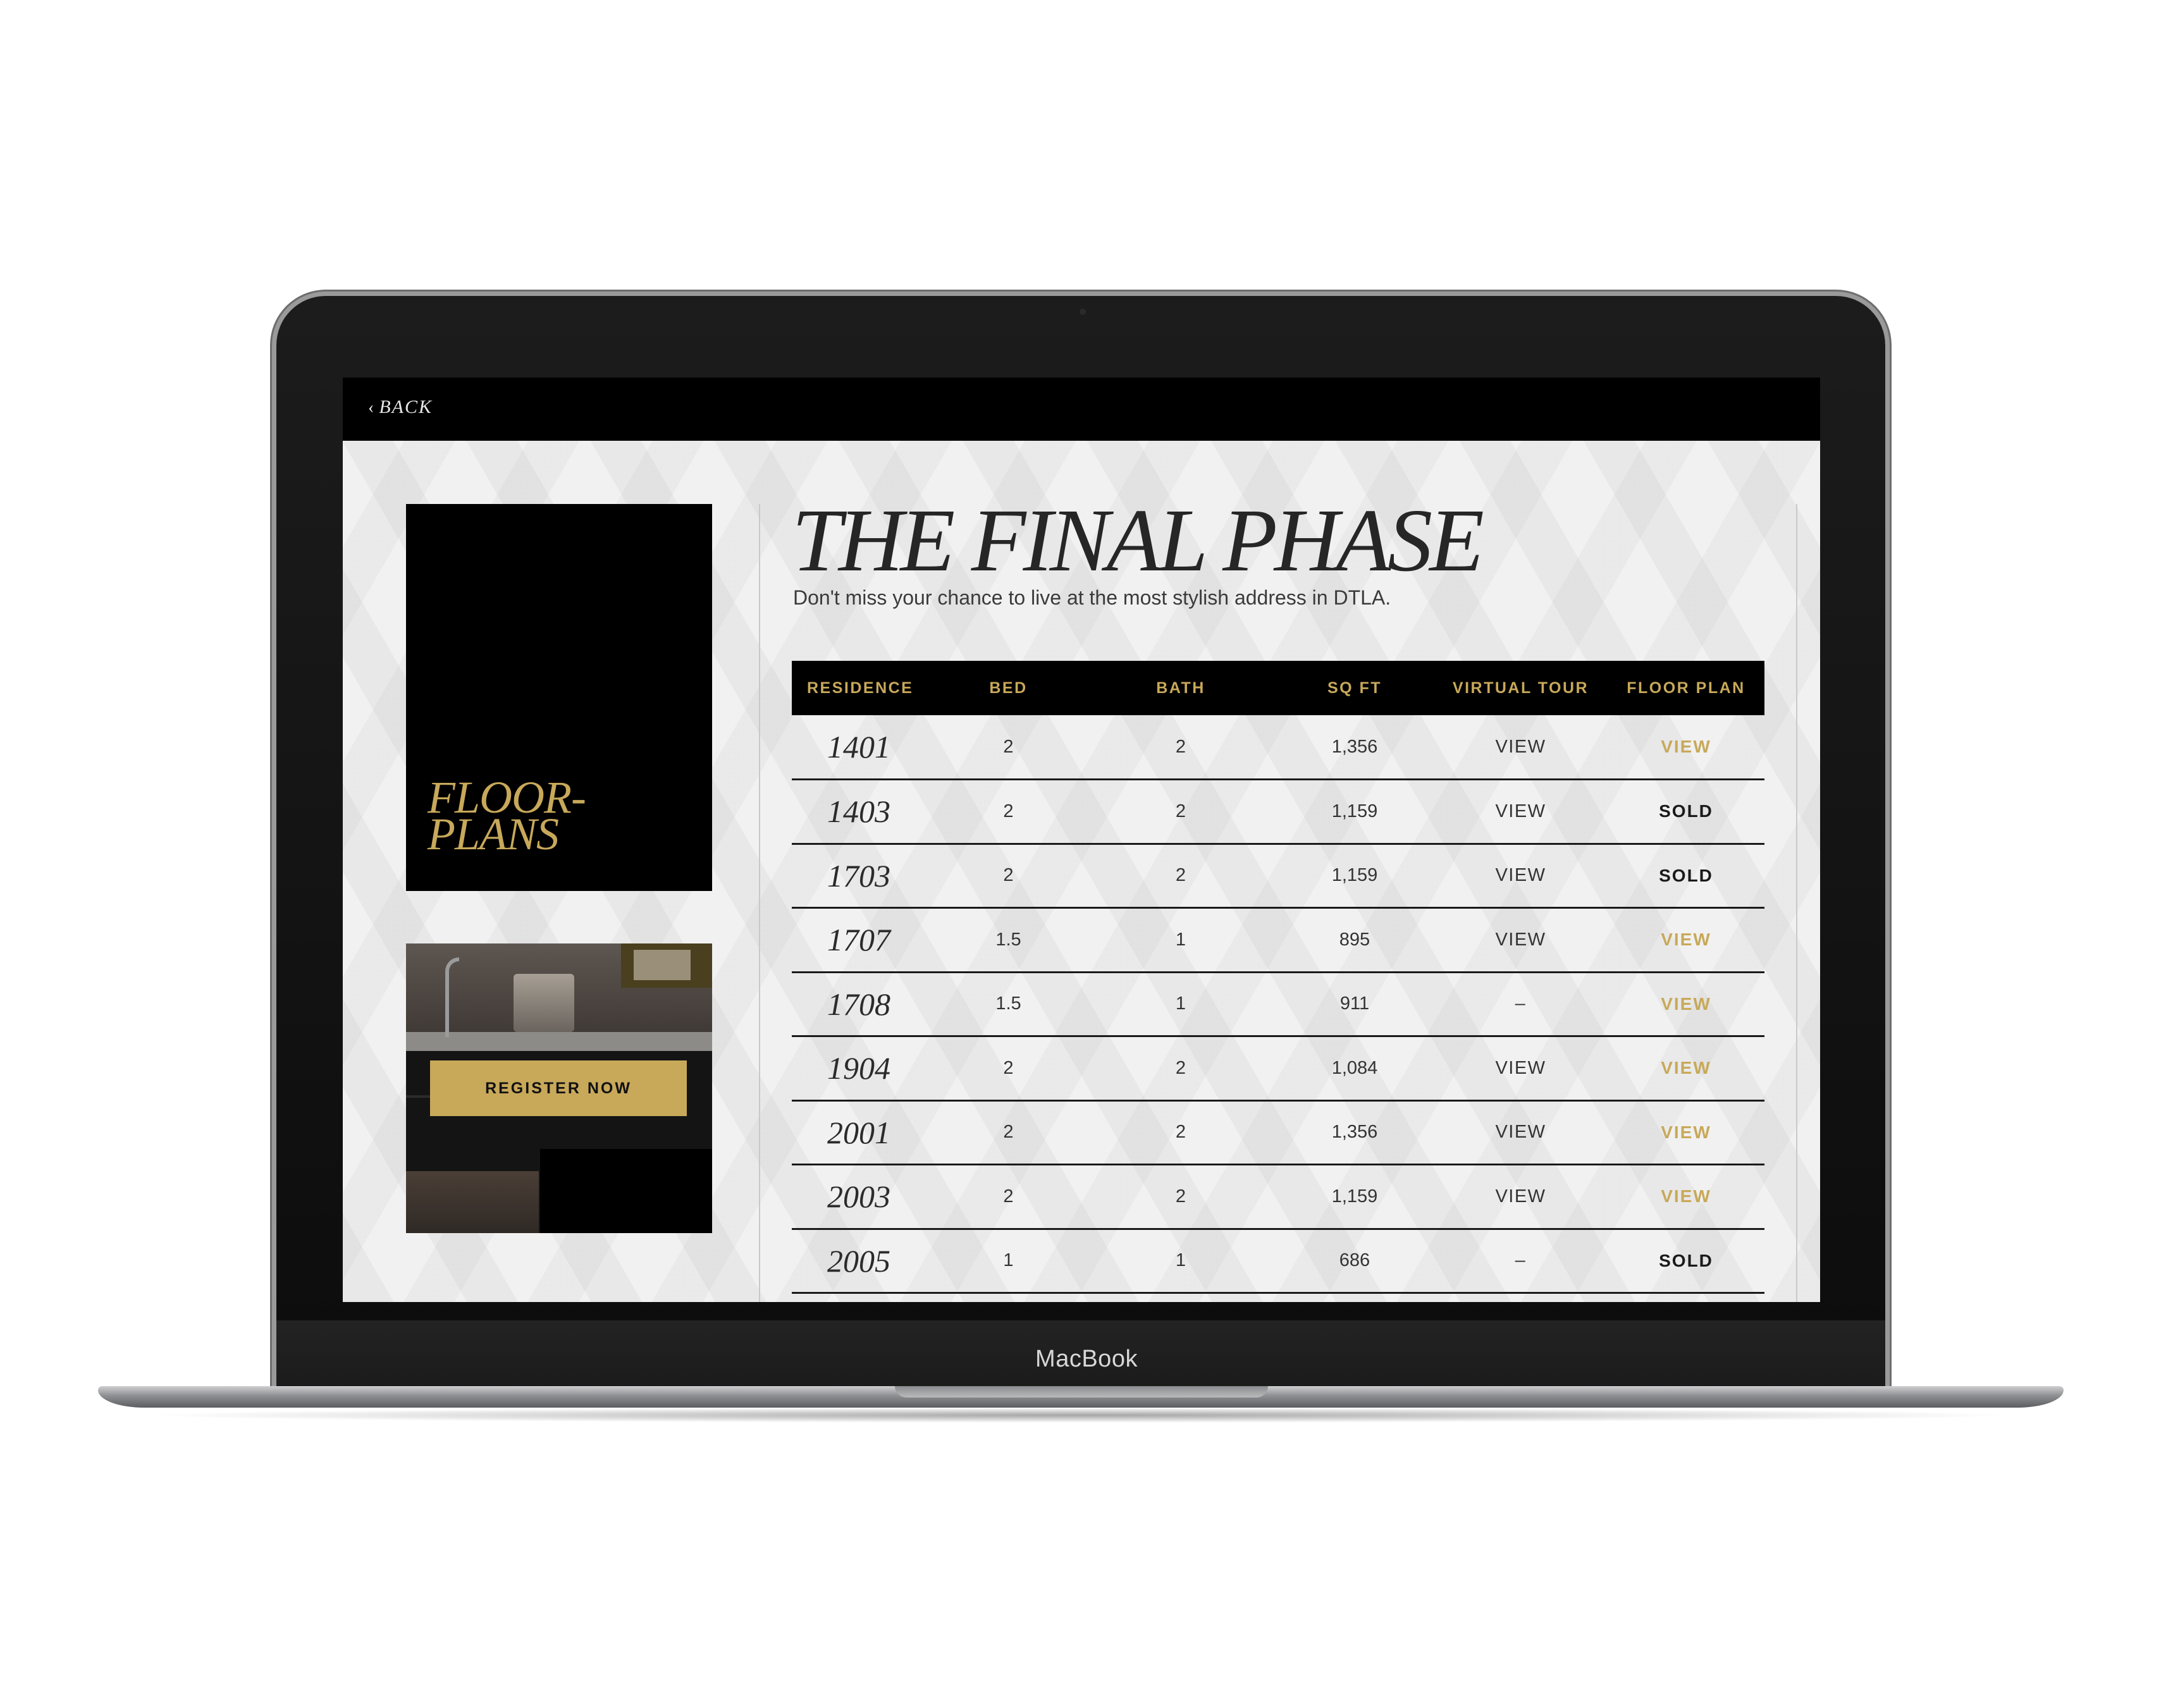  I want to click on residence-number: 1708, so click(862, 1004).